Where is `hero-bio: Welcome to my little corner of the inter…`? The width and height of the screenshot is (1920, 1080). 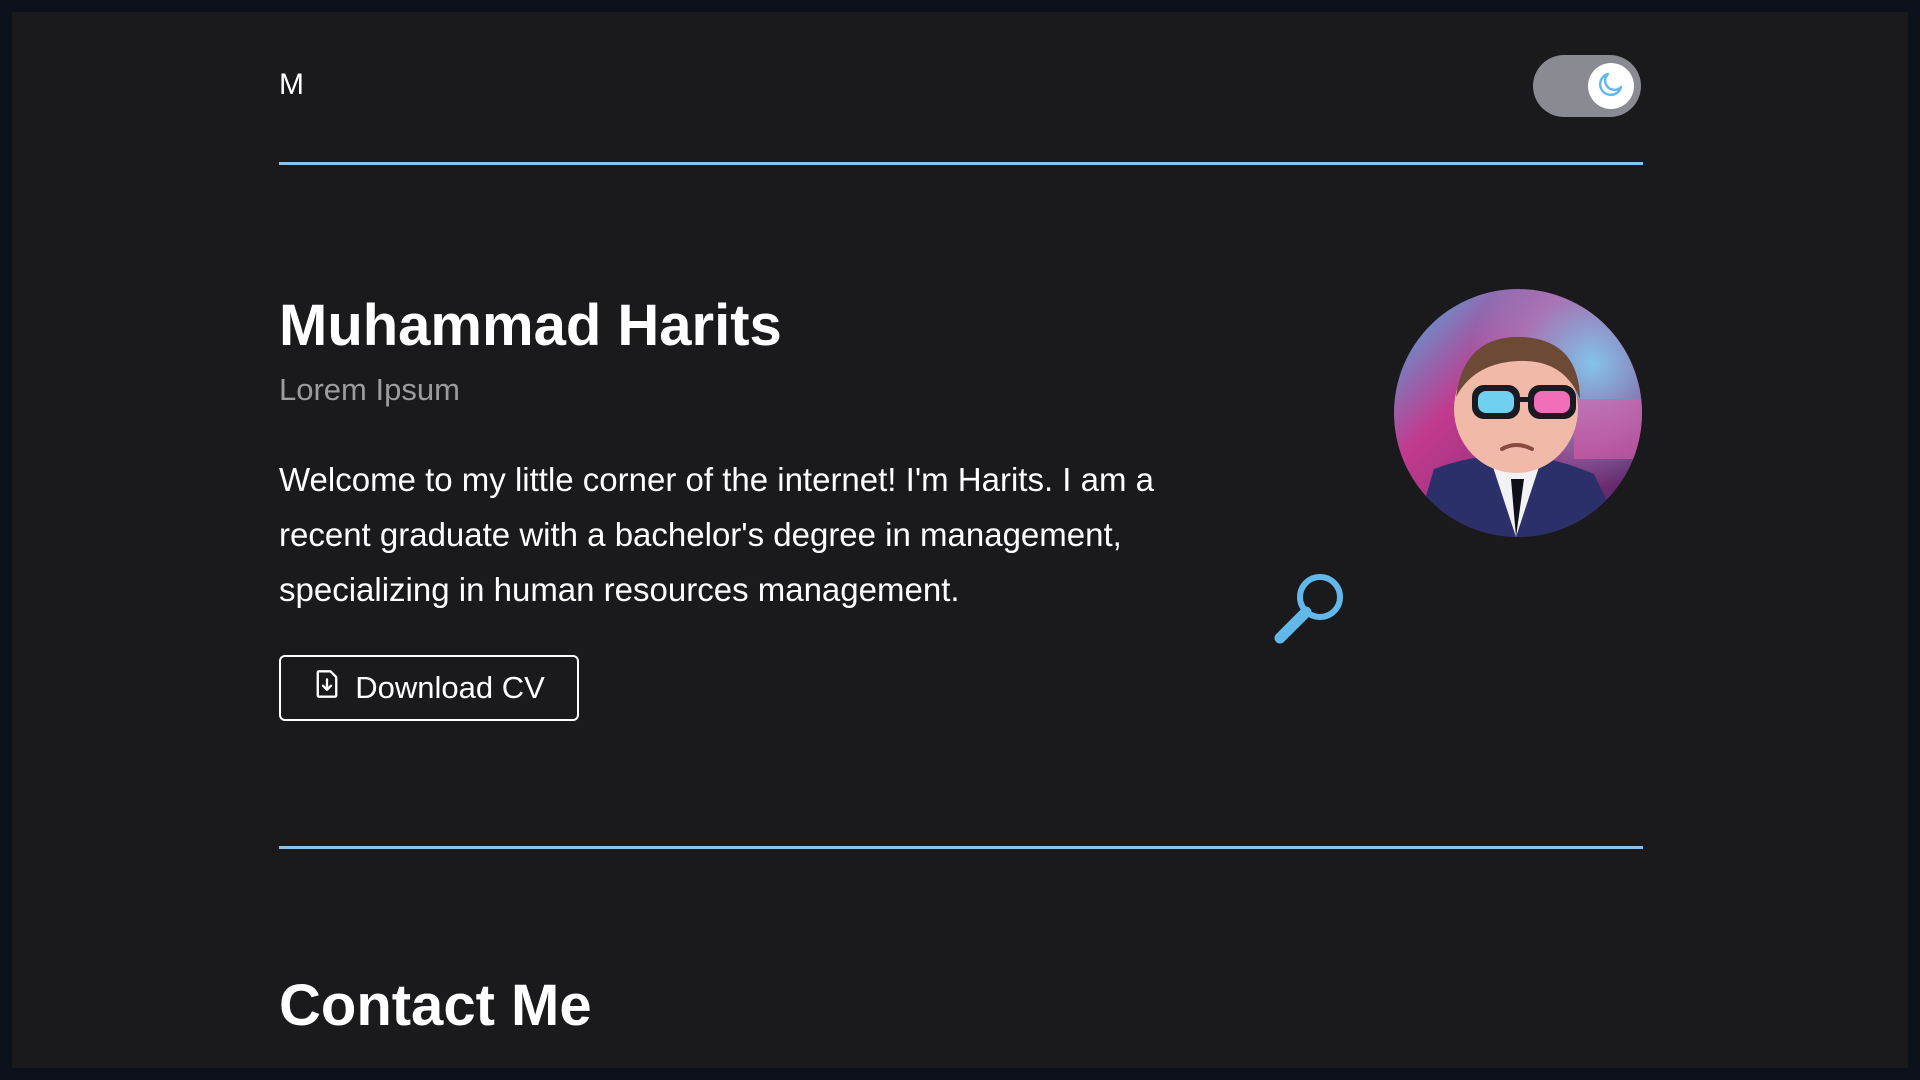
hero-bio: Welcome to my little corner of the inter… is located at coordinates (716, 534).